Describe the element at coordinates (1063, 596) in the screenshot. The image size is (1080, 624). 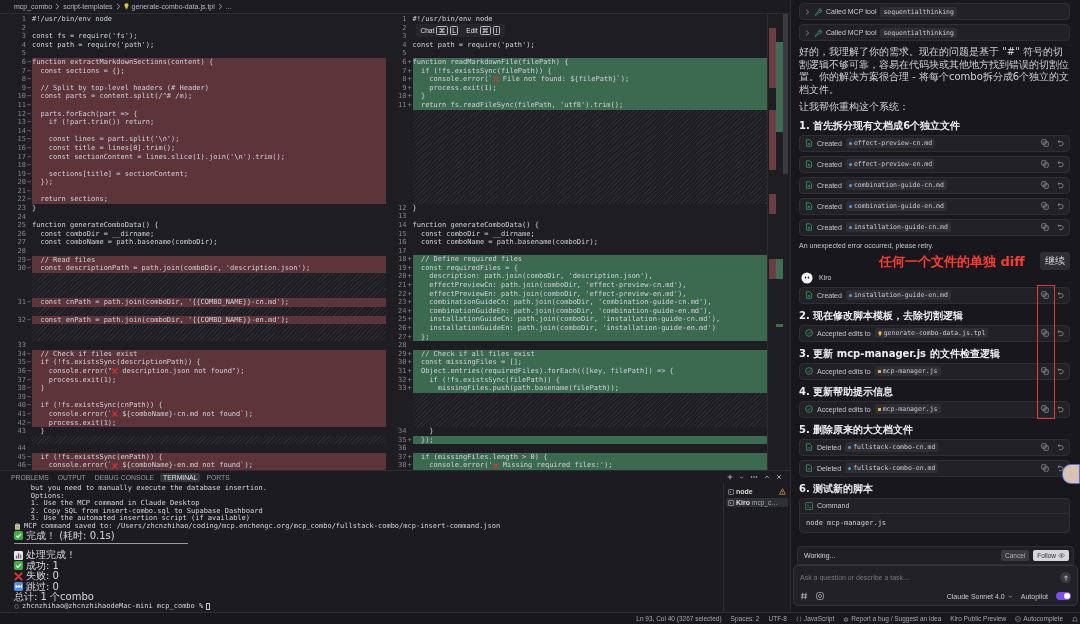
I see `autopilot-toggle` at that location.